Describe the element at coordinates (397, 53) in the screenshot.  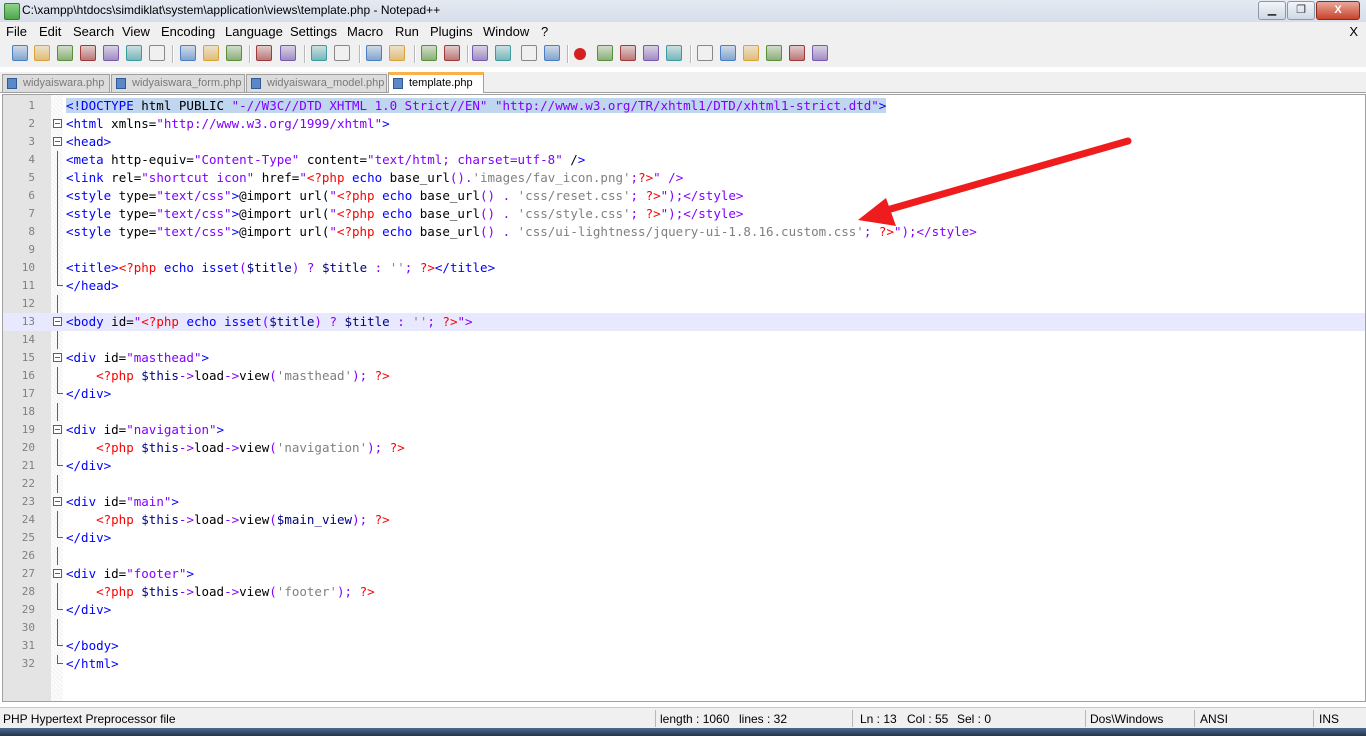
I see `zoom-out-icon` at that location.